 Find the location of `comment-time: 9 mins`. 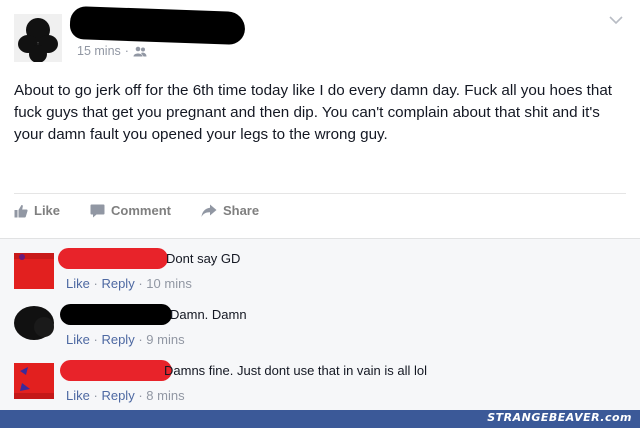

comment-time: 9 mins is located at coordinates (165, 339).